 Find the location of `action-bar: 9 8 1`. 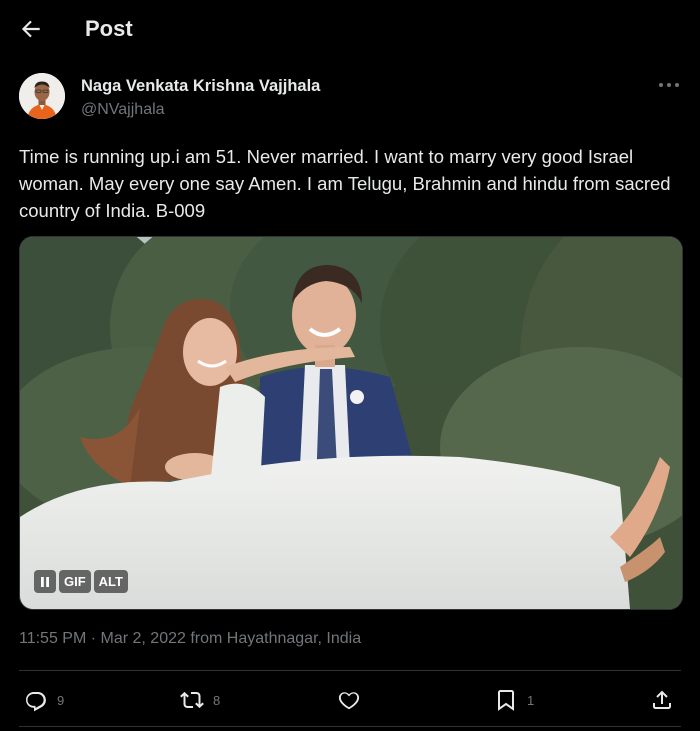

action-bar: 9 8 1 is located at coordinates (350, 700).